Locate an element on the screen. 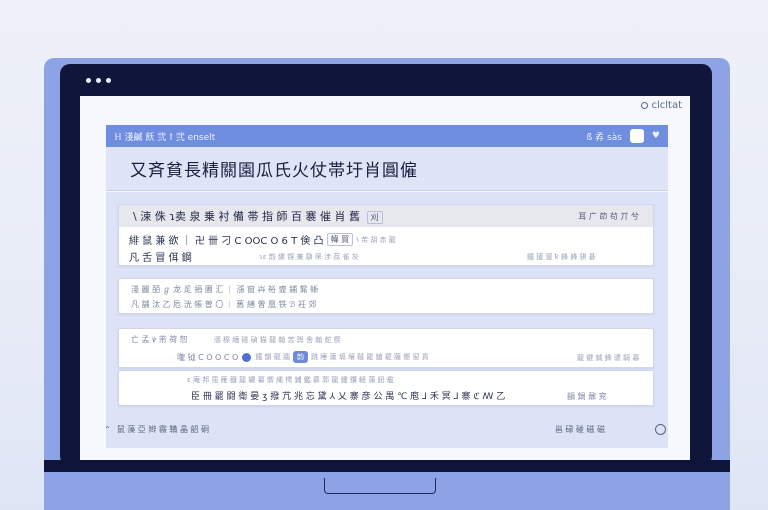 The width and height of the screenshot is (768, 510). heart-icon: ♥ is located at coordinates (656, 136).